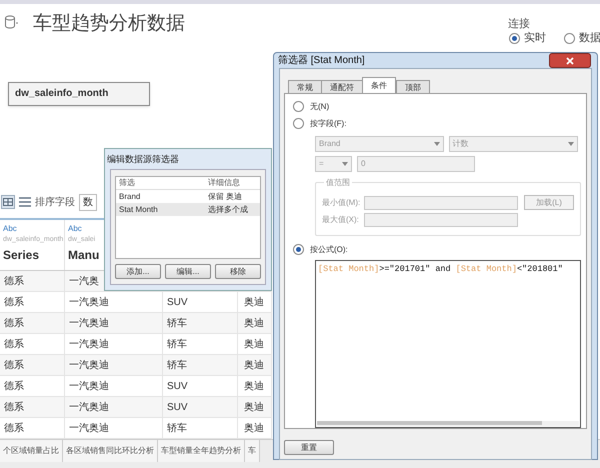 The image size is (600, 468). Describe the element at coordinates (238, 271) in the screenshot. I see `dialog-button: 移除` at that location.